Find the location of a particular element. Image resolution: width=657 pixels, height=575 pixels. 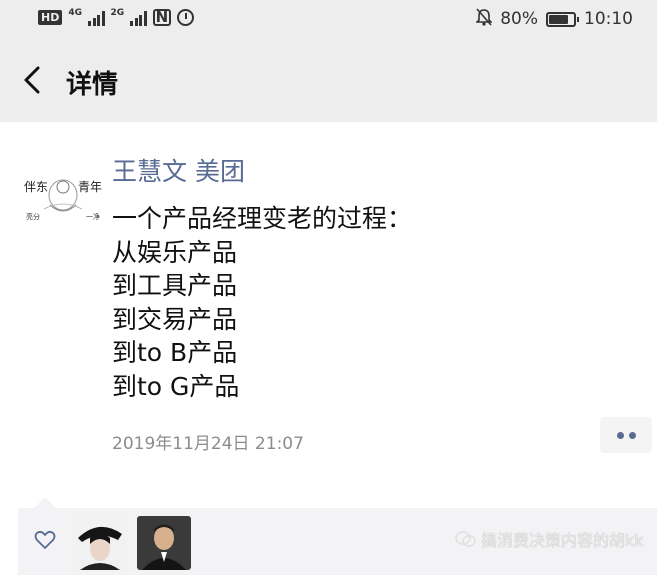

author-avatar: 伴东 青年 亮分 一净 is located at coordinates (63, 200).